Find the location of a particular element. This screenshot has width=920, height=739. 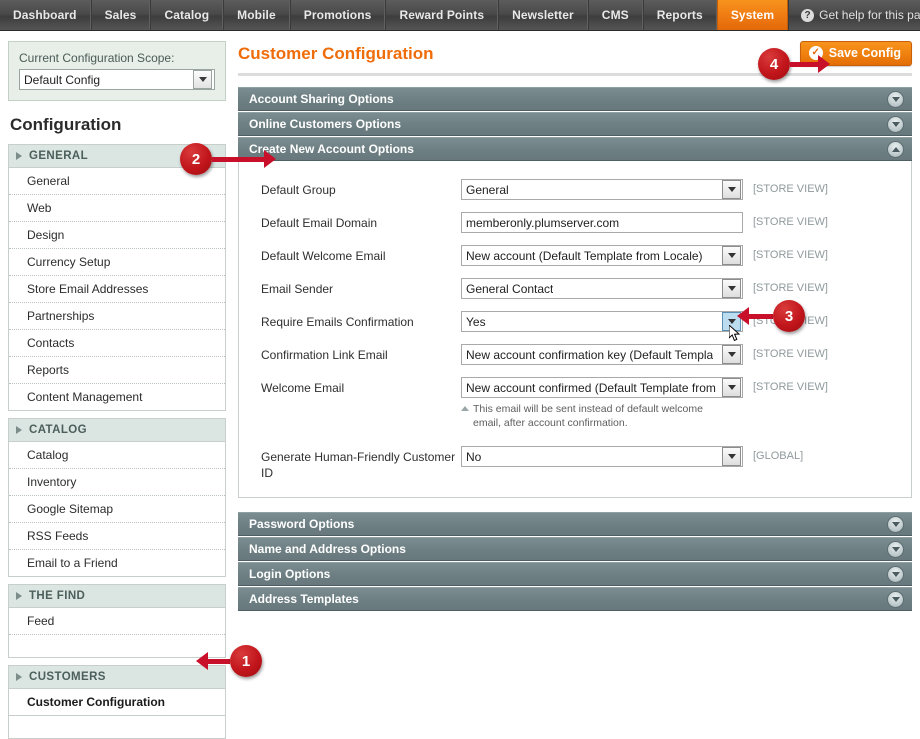

nav-item-reports: Reports is located at coordinates (679, 15).